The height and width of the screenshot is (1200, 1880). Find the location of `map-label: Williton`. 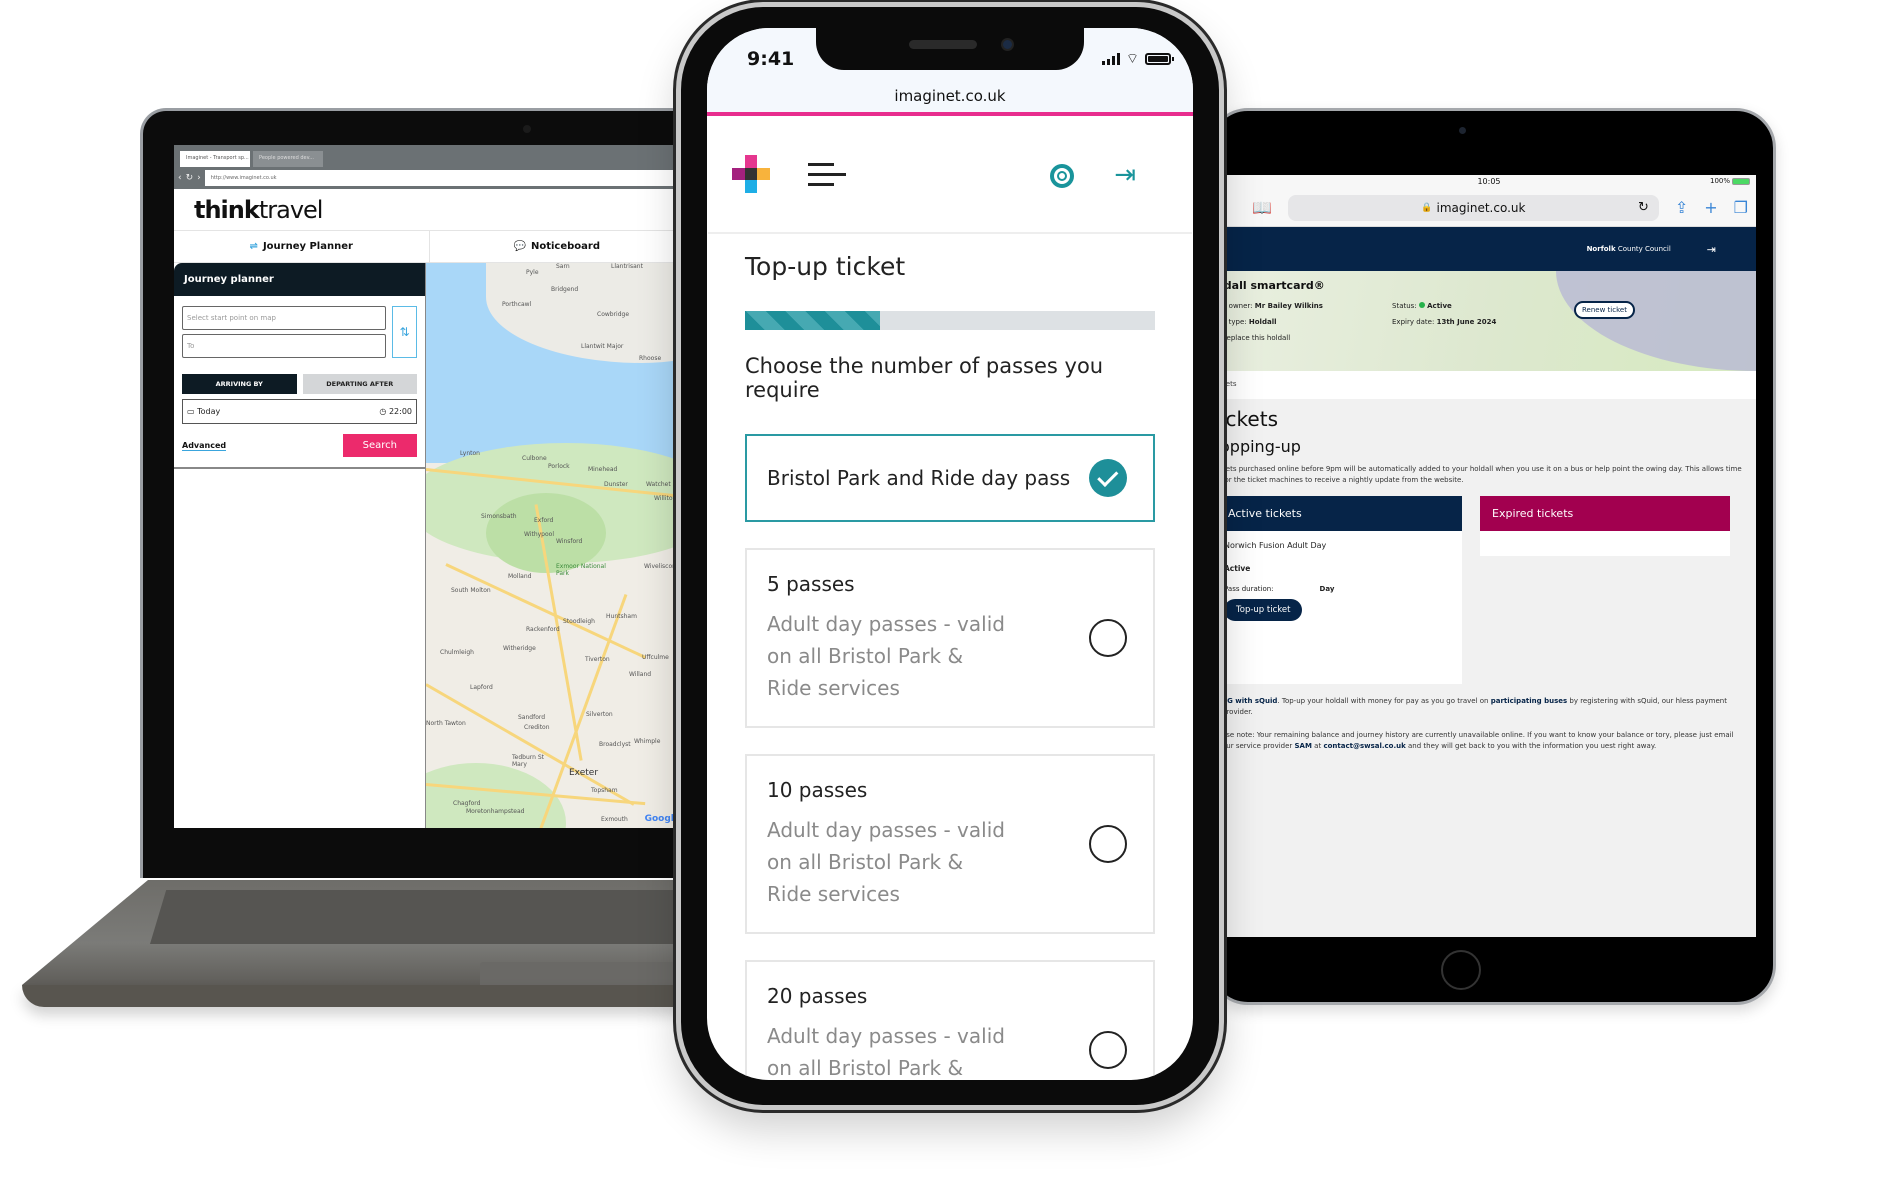

map-label: Williton is located at coordinates (665, 498).